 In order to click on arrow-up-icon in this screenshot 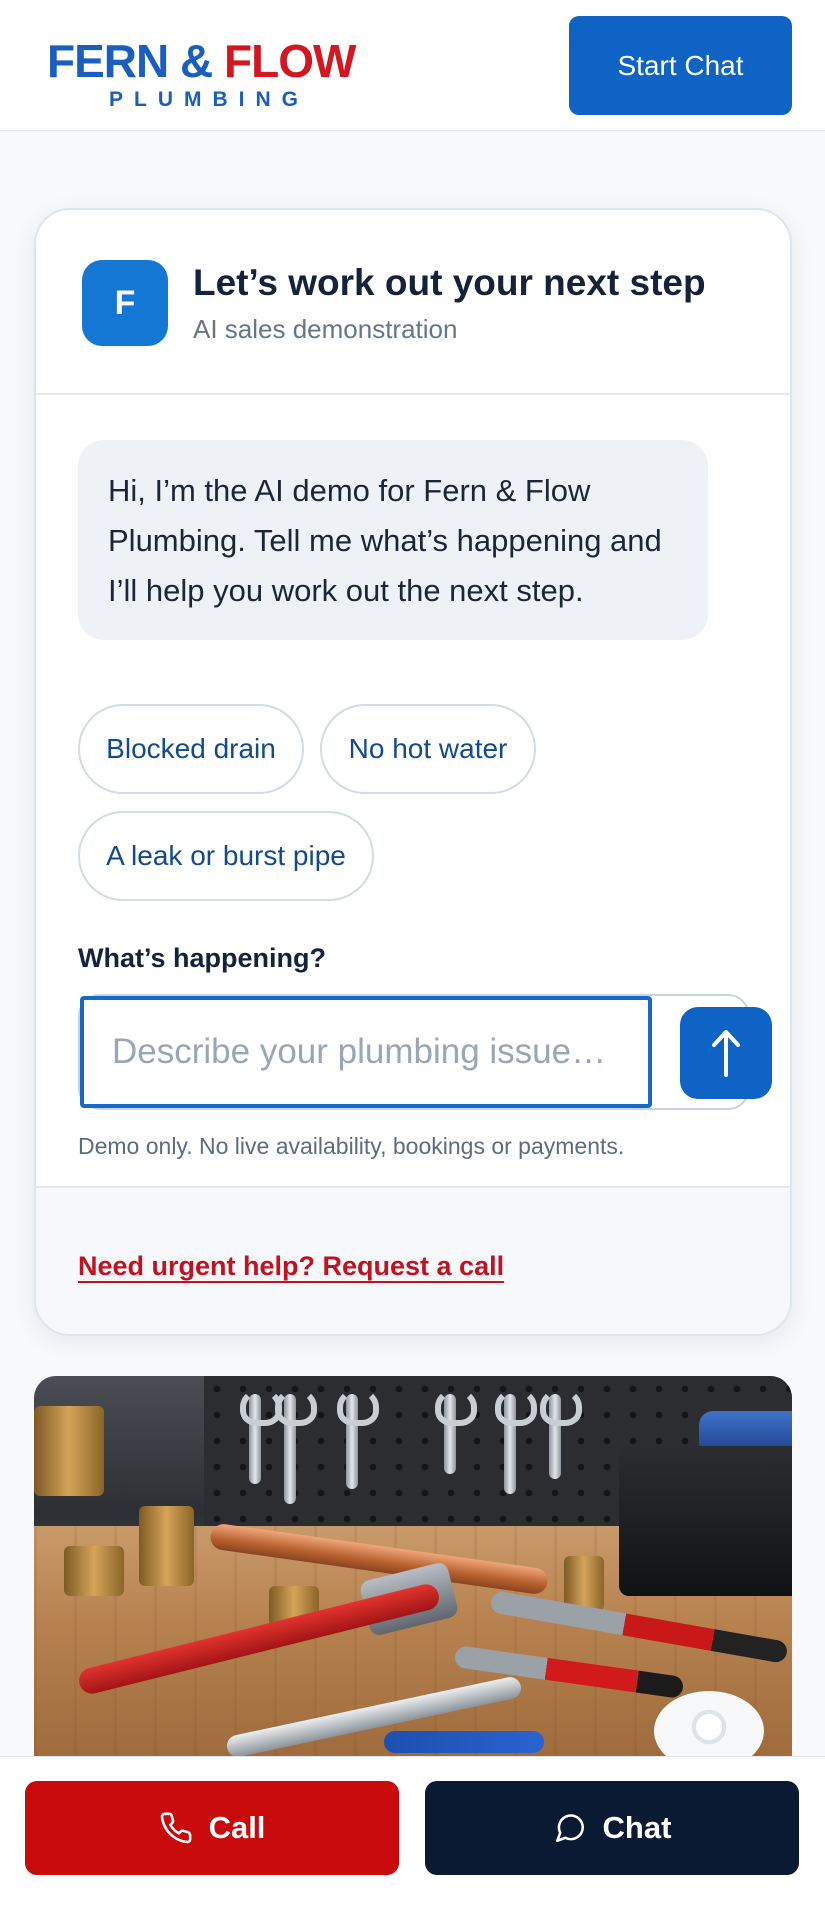, I will do `click(726, 1053)`.